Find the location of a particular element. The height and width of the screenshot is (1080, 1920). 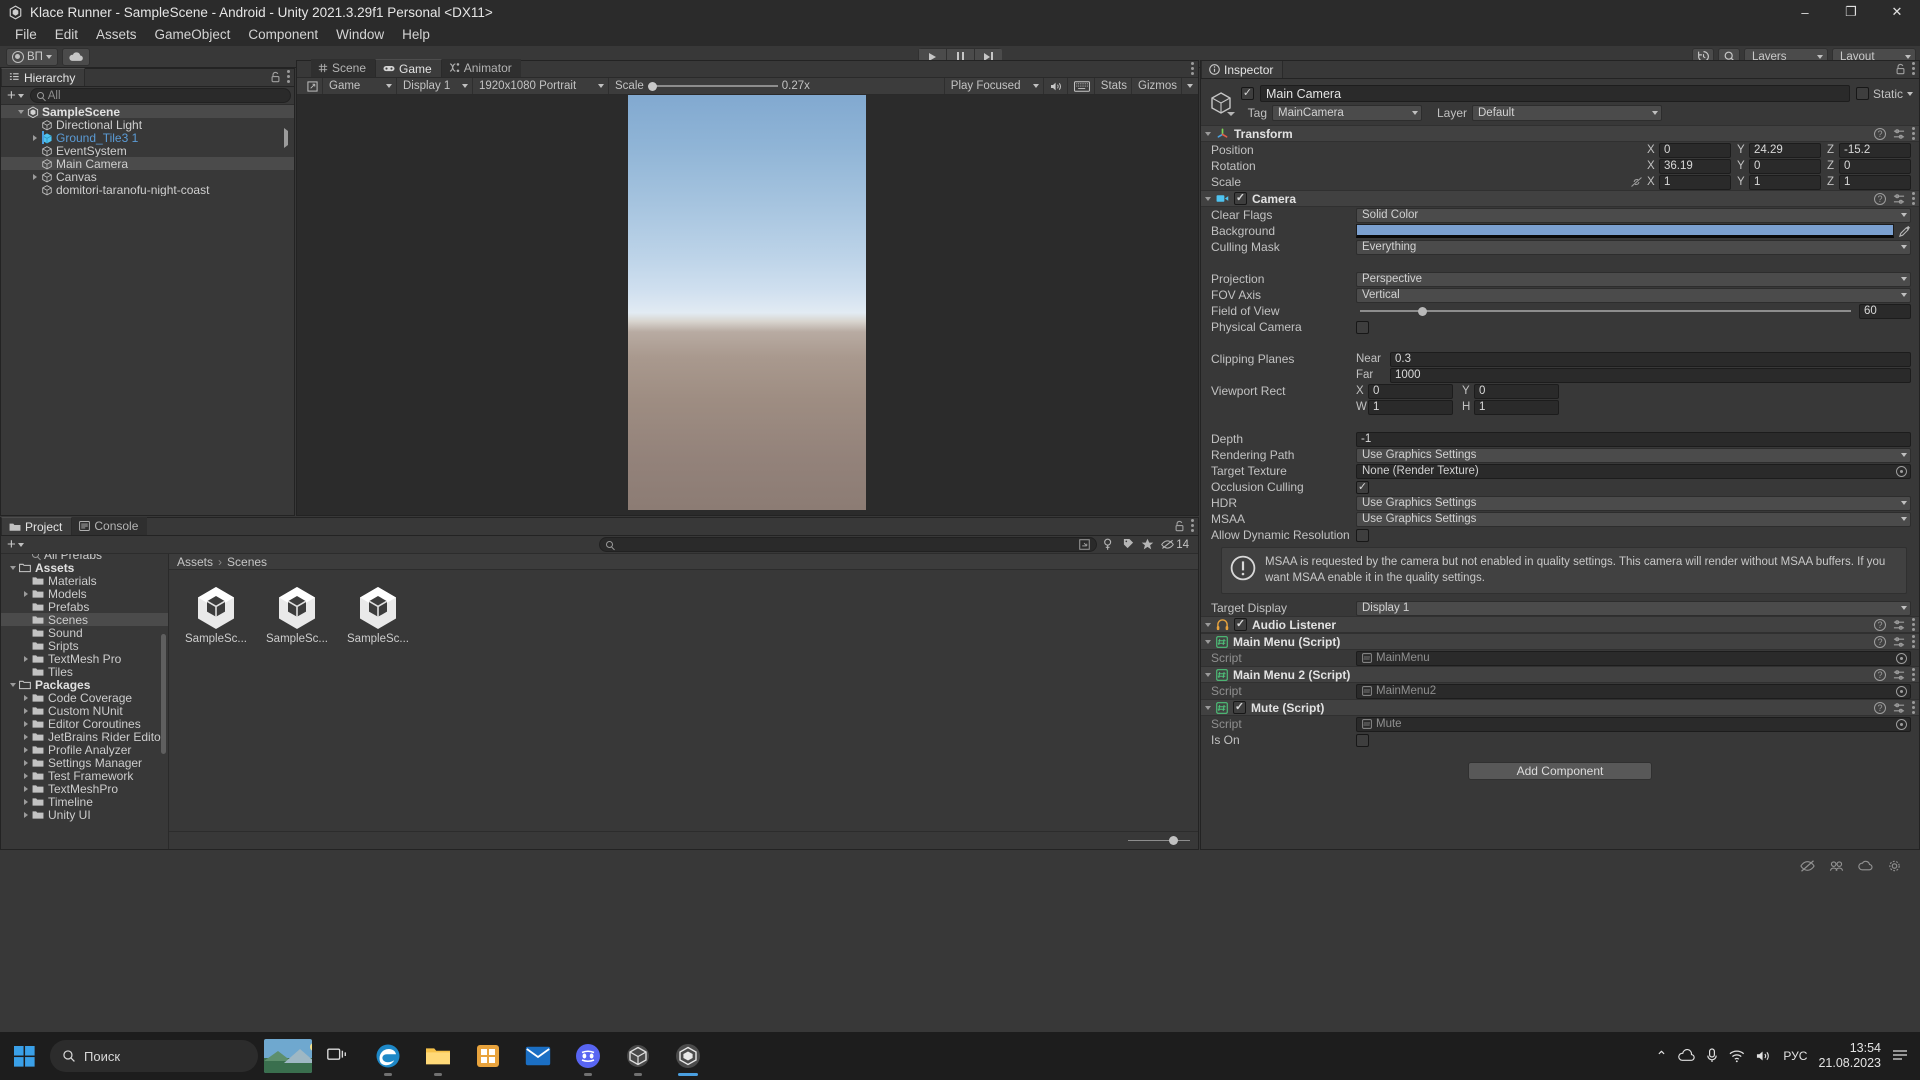

z-field: 1 is located at coordinates (1875, 182).